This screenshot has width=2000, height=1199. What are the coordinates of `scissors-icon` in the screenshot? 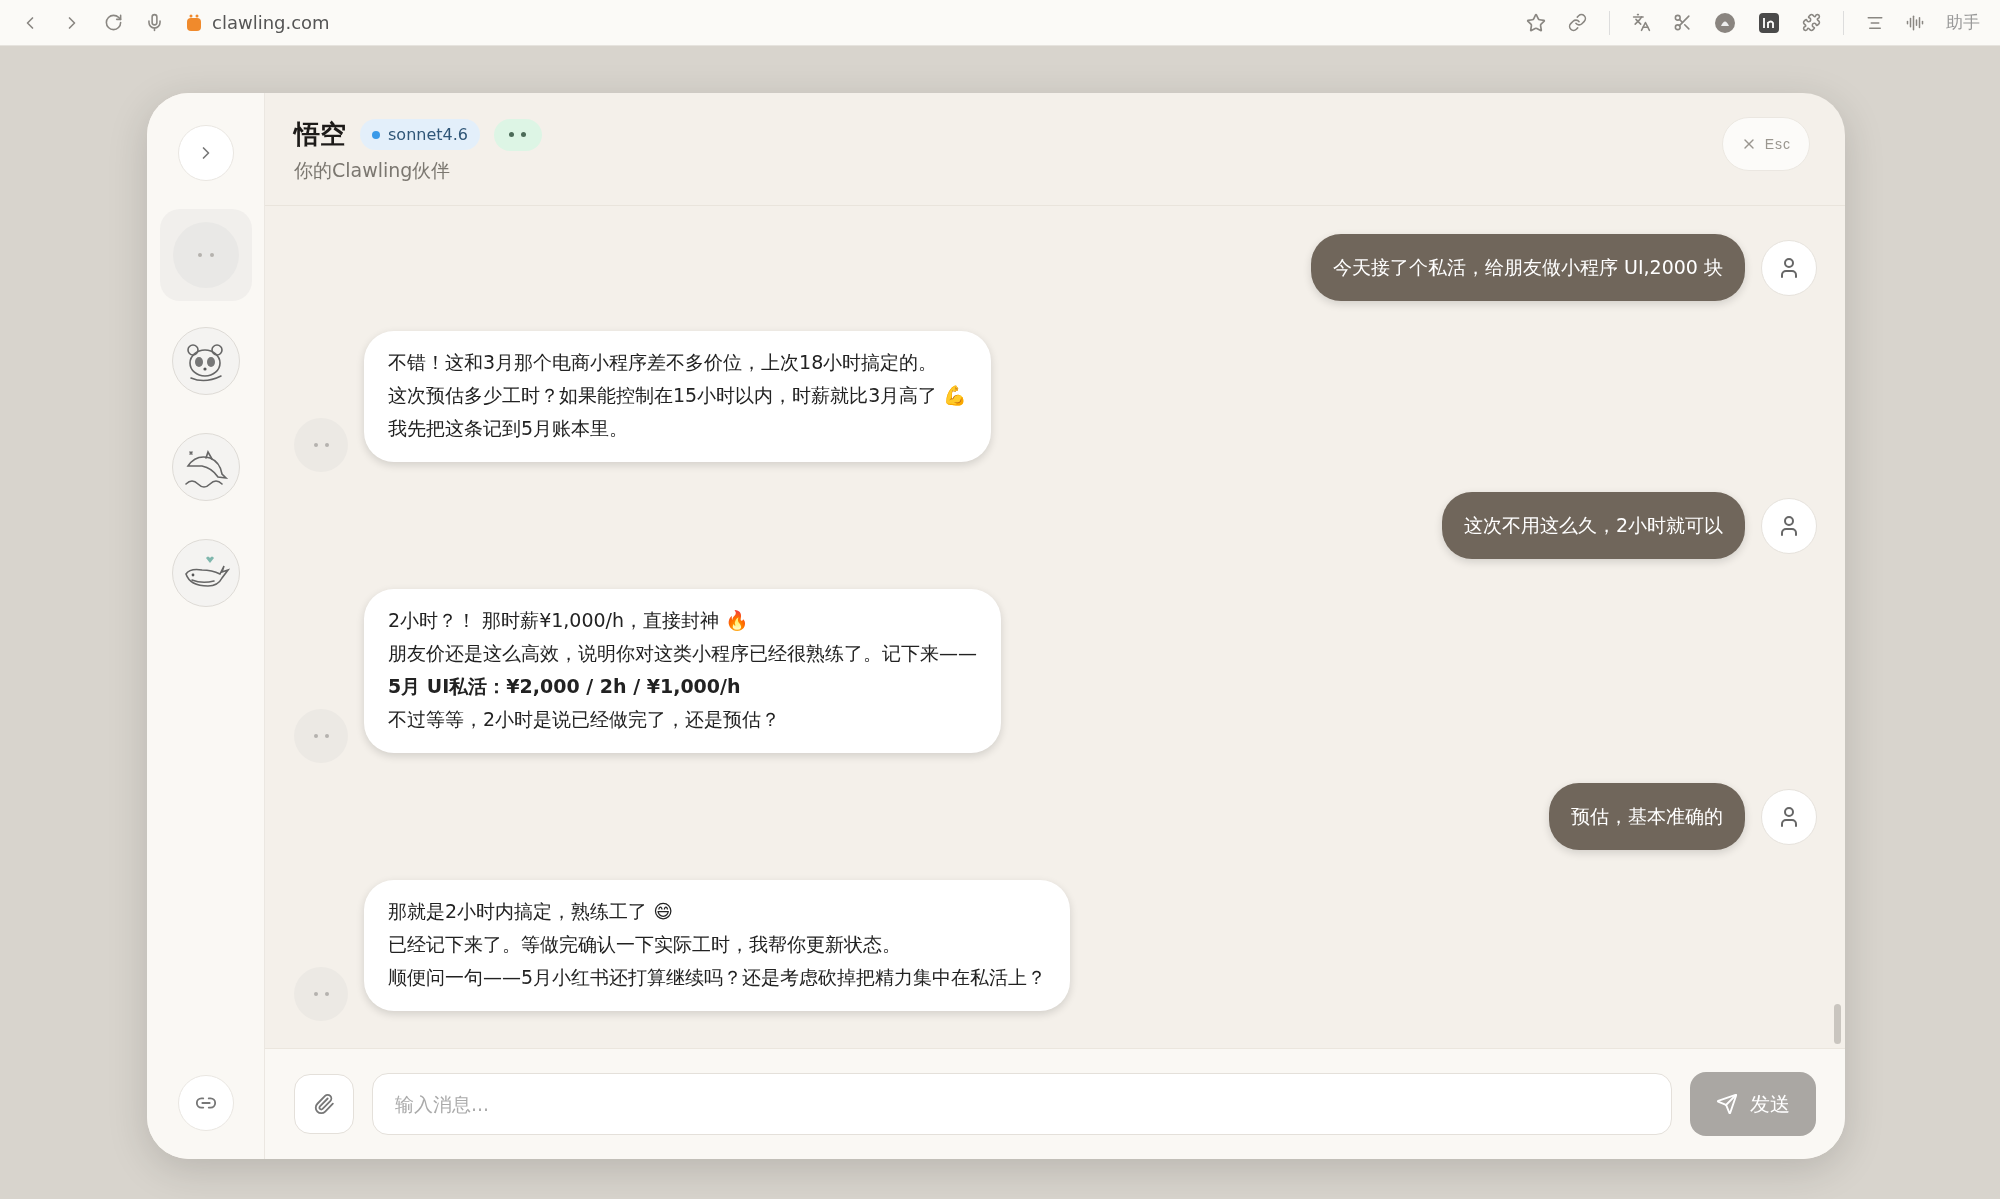 It's located at (1682, 22).